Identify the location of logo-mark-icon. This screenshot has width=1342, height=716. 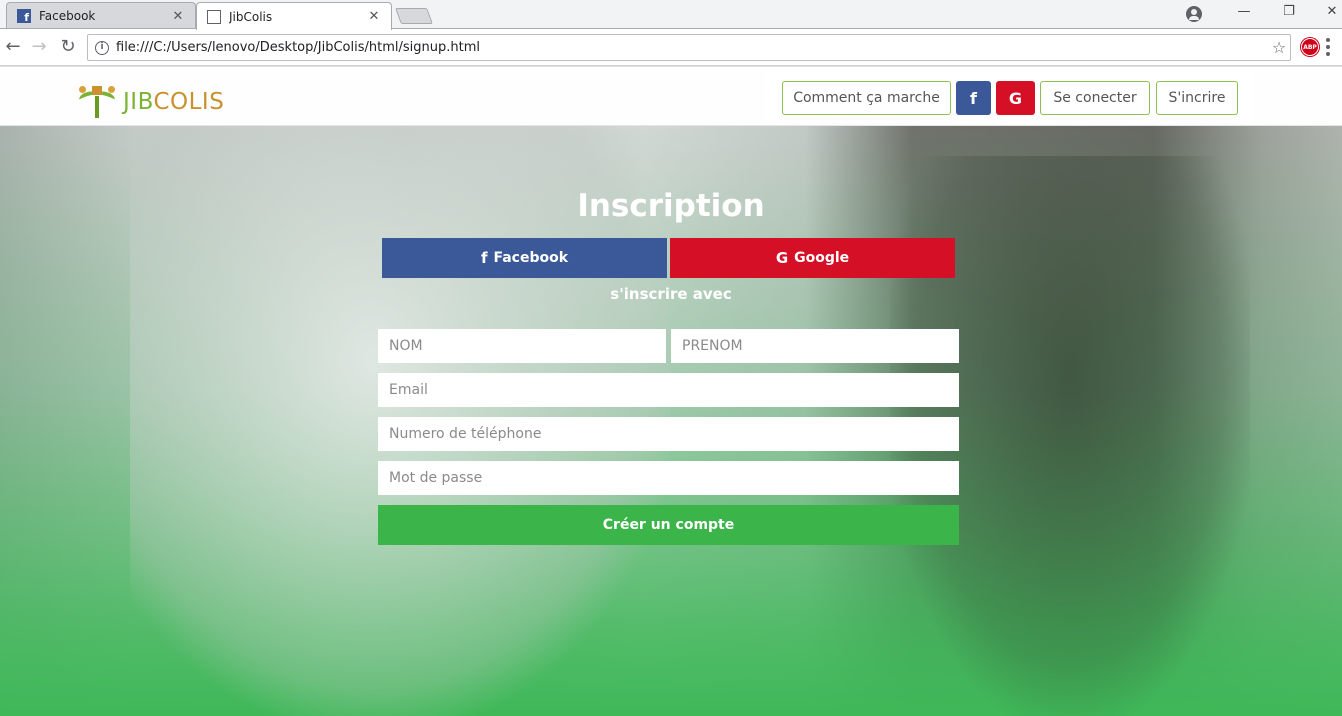
(97, 98).